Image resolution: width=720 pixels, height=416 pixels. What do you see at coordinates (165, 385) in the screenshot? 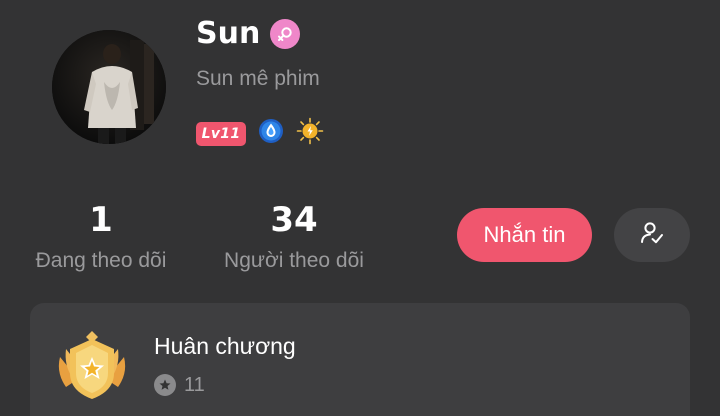
I see `star-coin-icon` at bounding box center [165, 385].